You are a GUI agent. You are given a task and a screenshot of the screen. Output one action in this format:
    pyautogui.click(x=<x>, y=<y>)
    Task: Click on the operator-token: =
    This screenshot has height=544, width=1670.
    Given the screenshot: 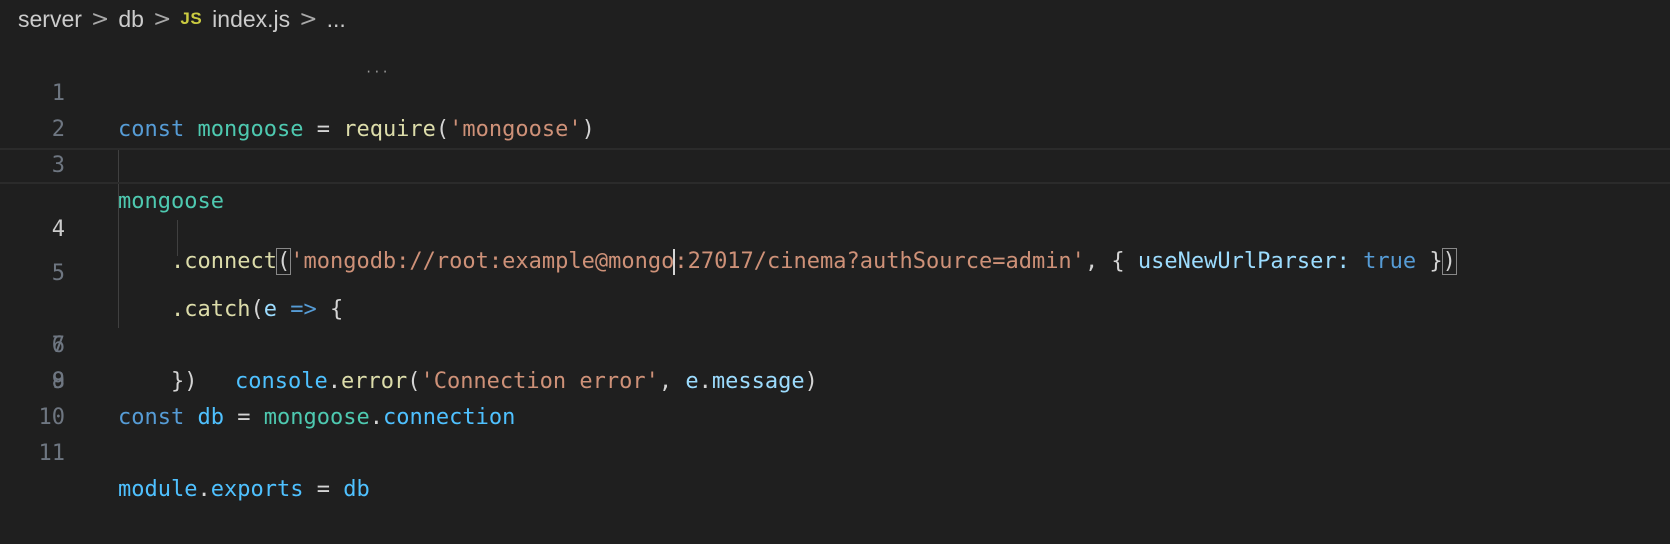 What is the action you would take?
    pyautogui.click(x=323, y=489)
    